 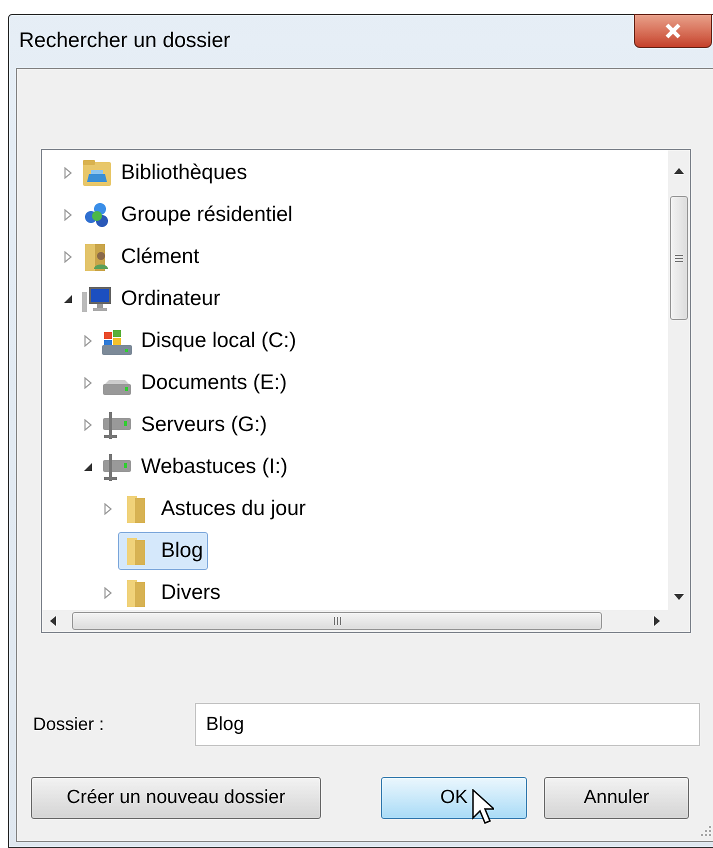 What do you see at coordinates (152, 299) in the screenshot?
I see `tree-item: Ordinateur` at bounding box center [152, 299].